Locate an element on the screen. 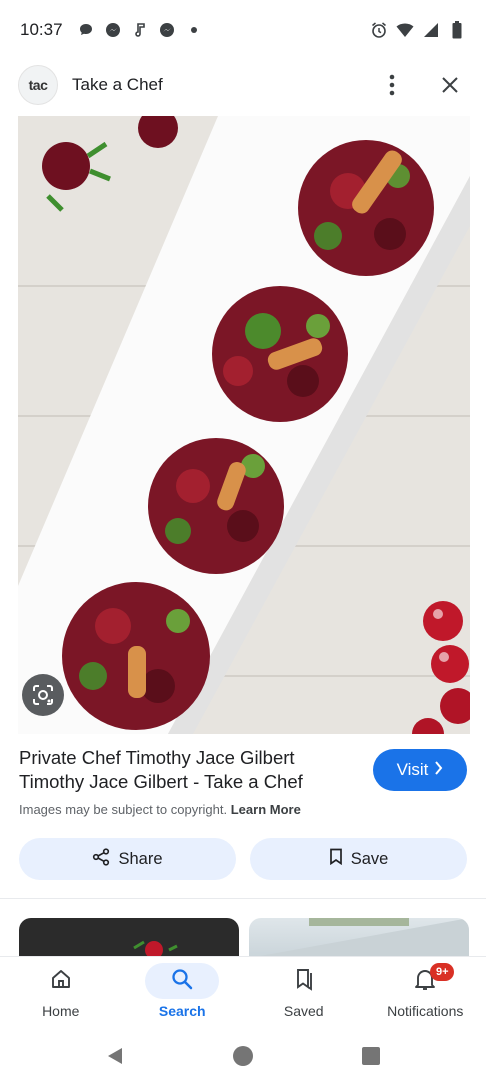 The height and width of the screenshot is (1080, 486). status-bar: 10:37 is located at coordinates (243, 30).